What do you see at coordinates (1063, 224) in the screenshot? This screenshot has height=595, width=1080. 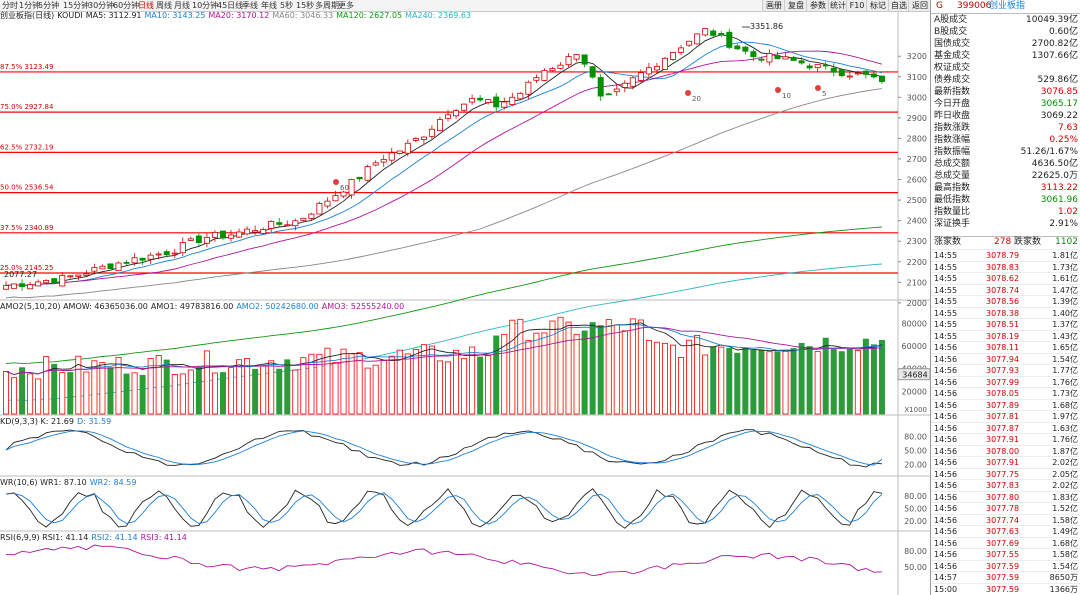 I see `stat-value: 2.91%` at bounding box center [1063, 224].